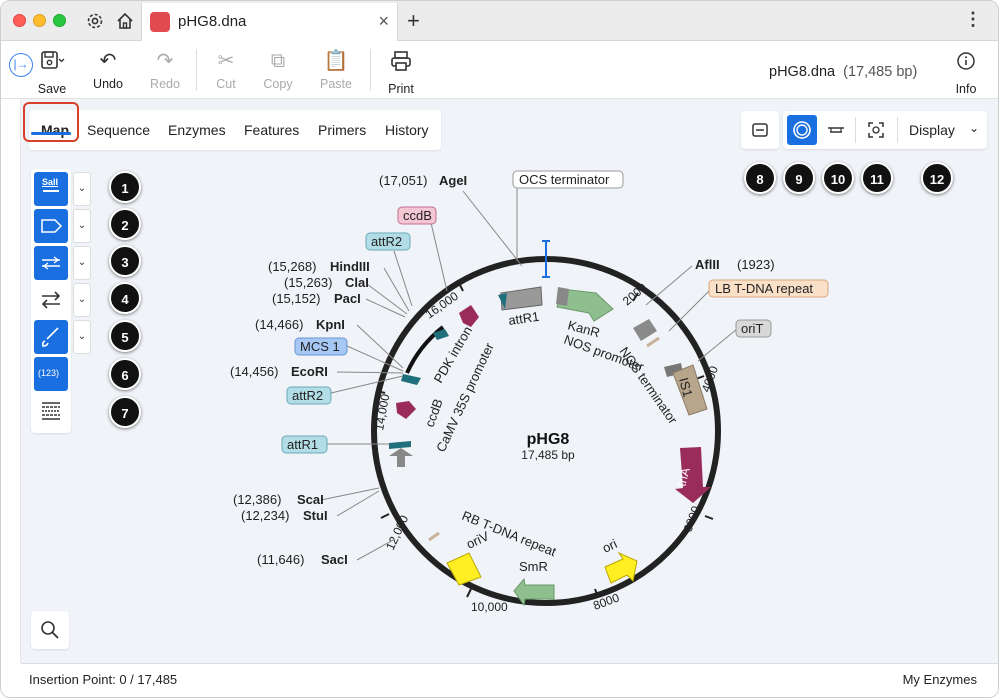  What do you see at coordinates (756, 264) in the screenshot?
I see `enzyme-position: (1923)` at bounding box center [756, 264].